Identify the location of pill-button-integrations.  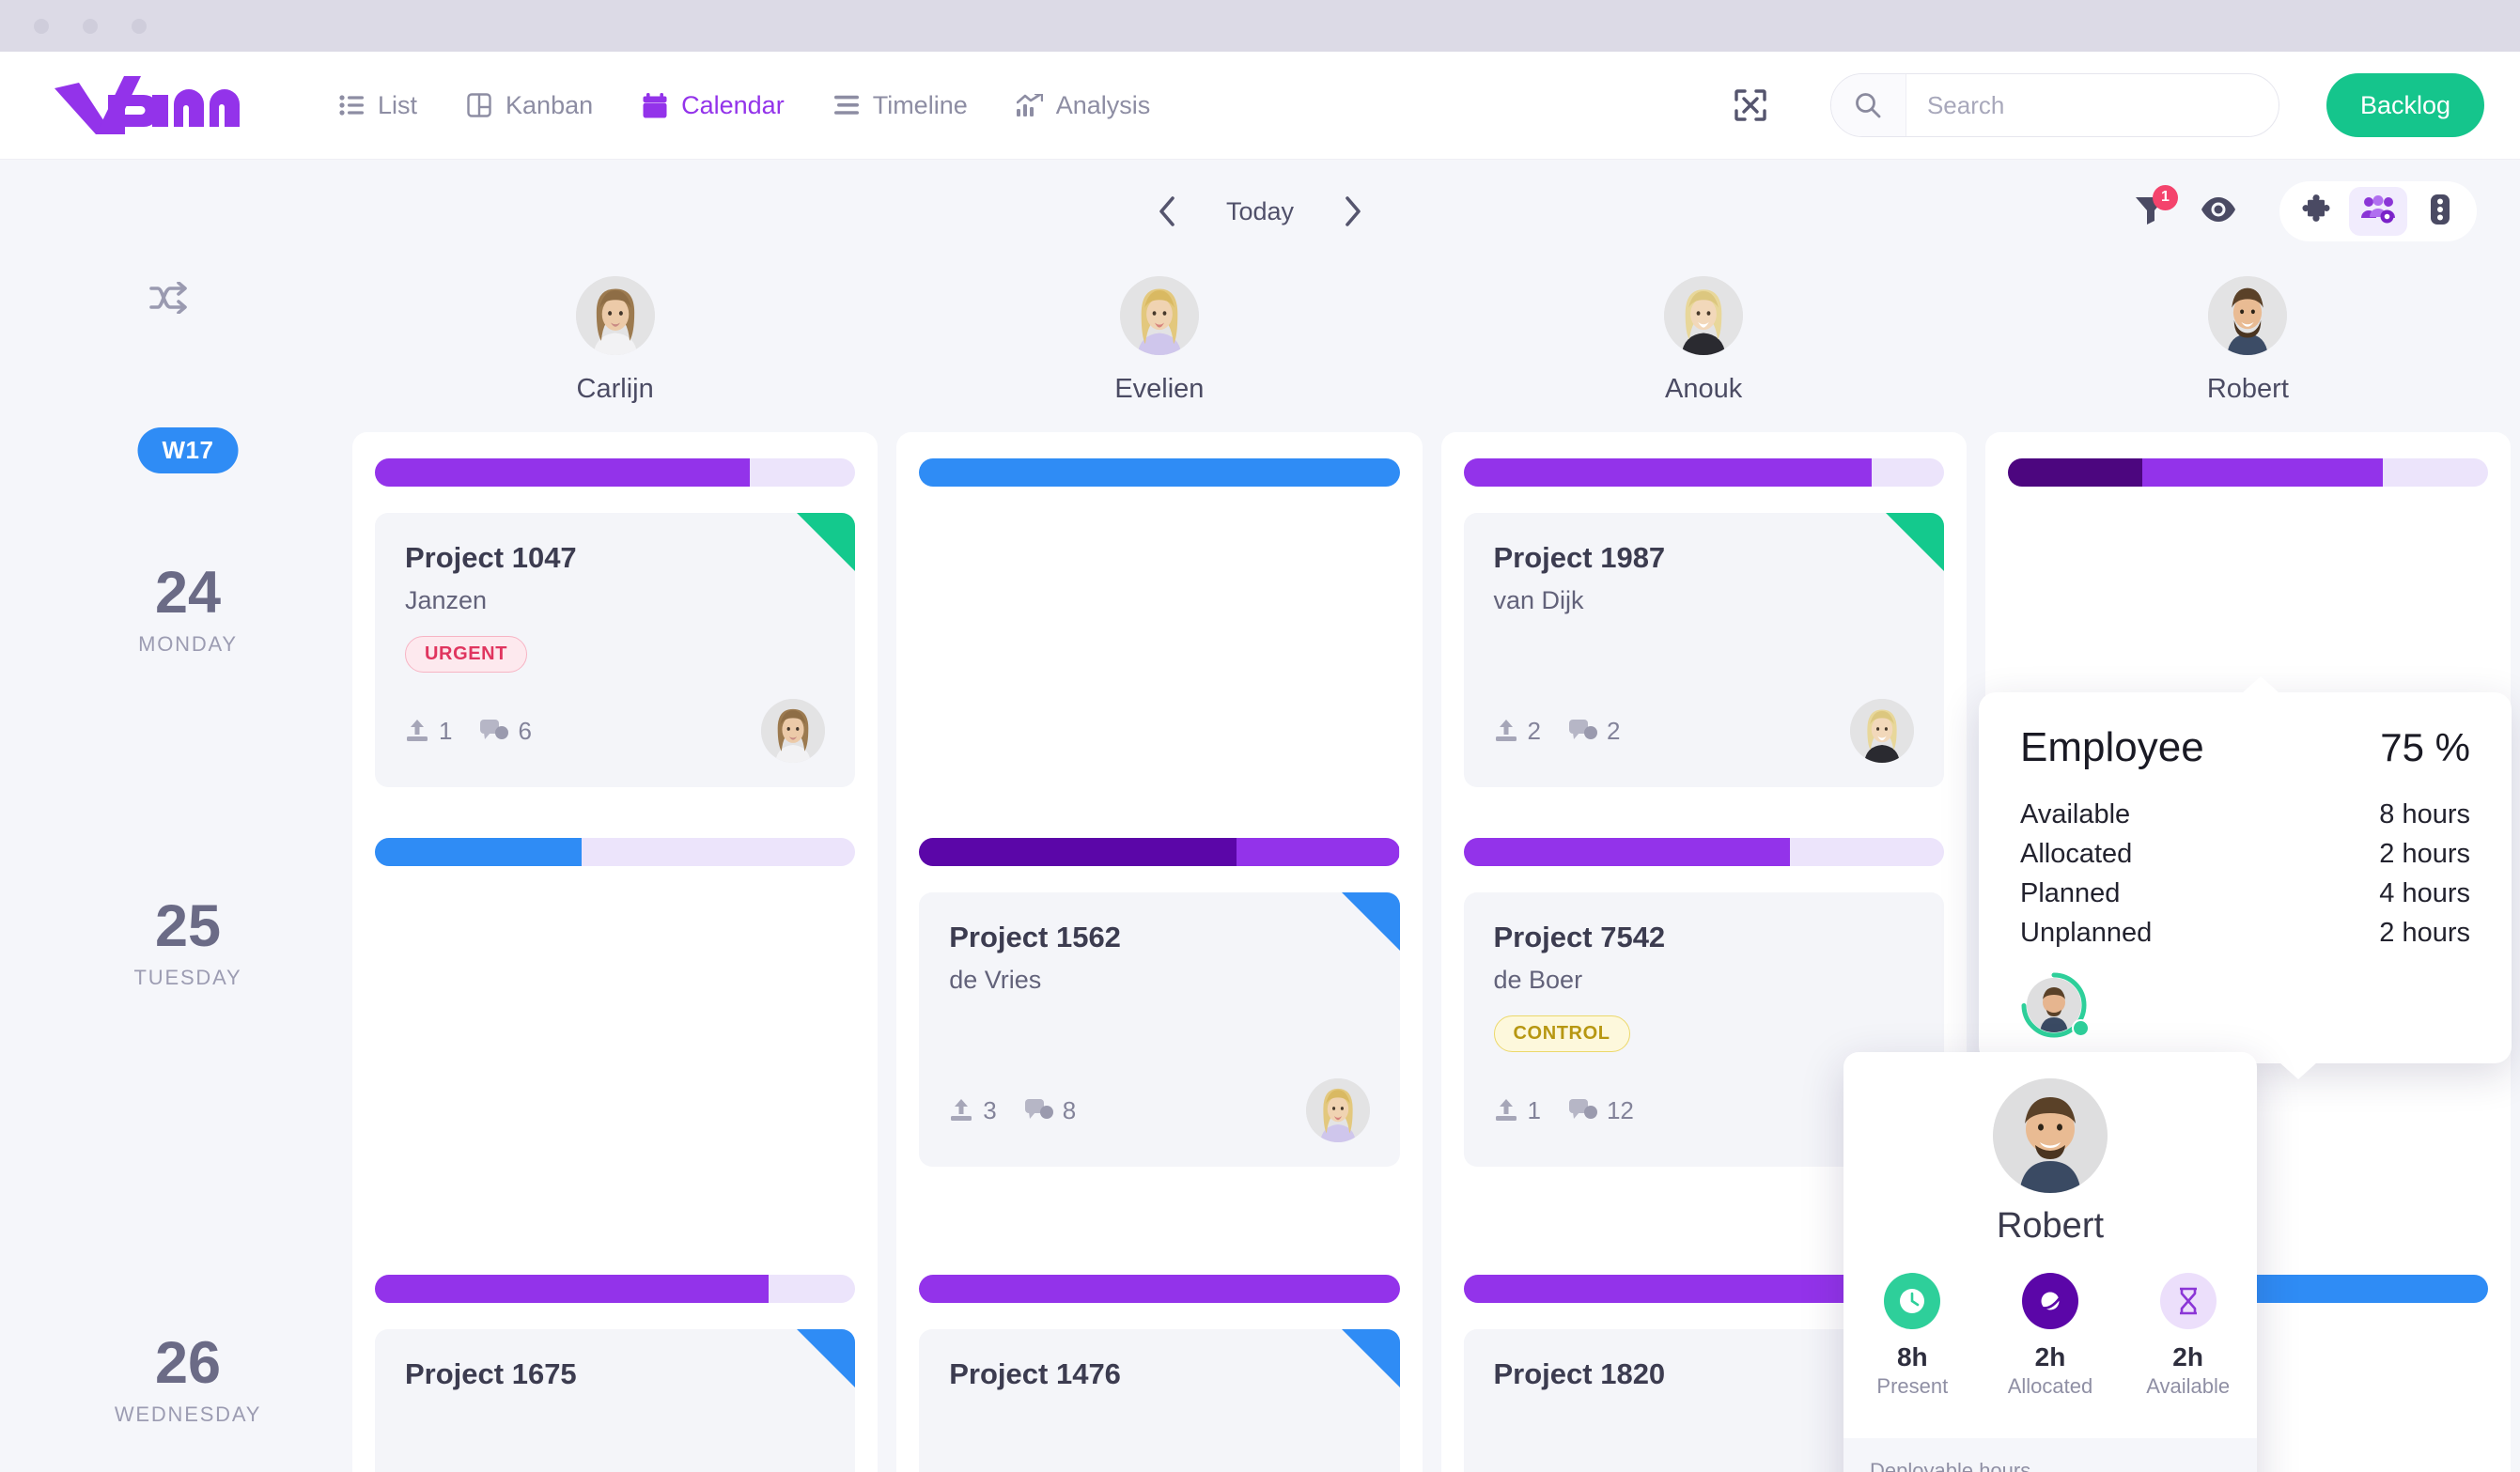
(2316, 211).